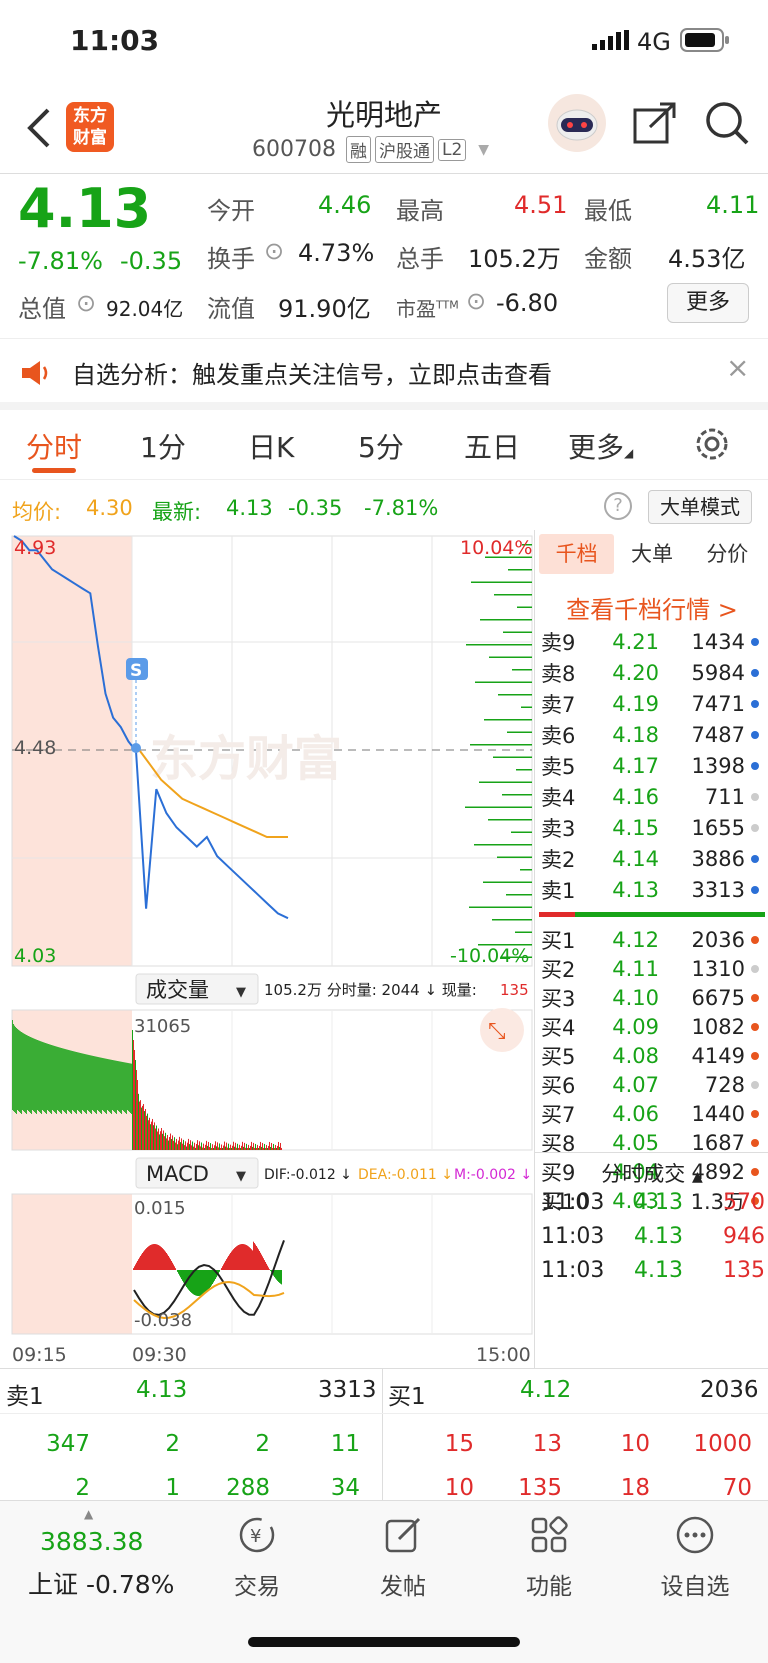  Describe the element at coordinates (654, 997) in the screenshot. I see `bid-row: 买3 4.10 6675` at that location.